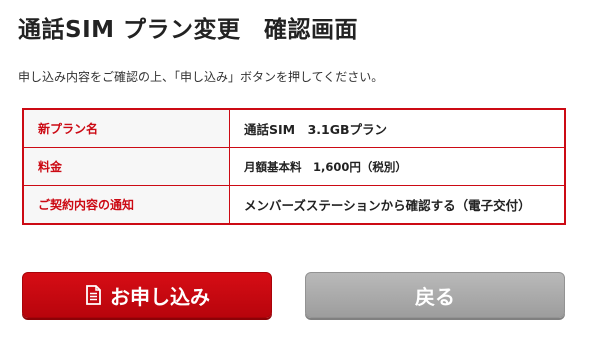 The height and width of the screenshot is (360, 600). Describe the element at coordinates (397, 166) in the screenshot. I see `price-value: 月額基本料 1,600円（税別）` at that location.